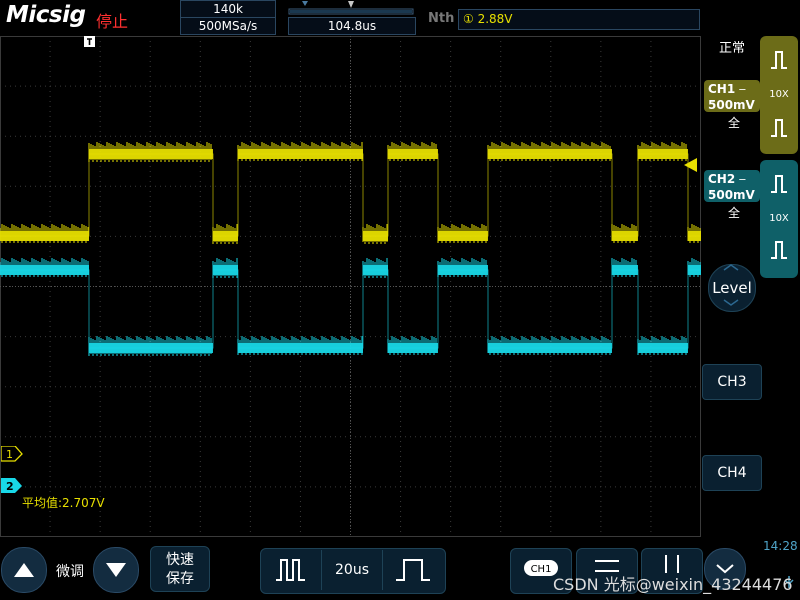 The width and height of the screenshot is (800, 600). I want to click on timebase-value: 20us, so click(352, 570).